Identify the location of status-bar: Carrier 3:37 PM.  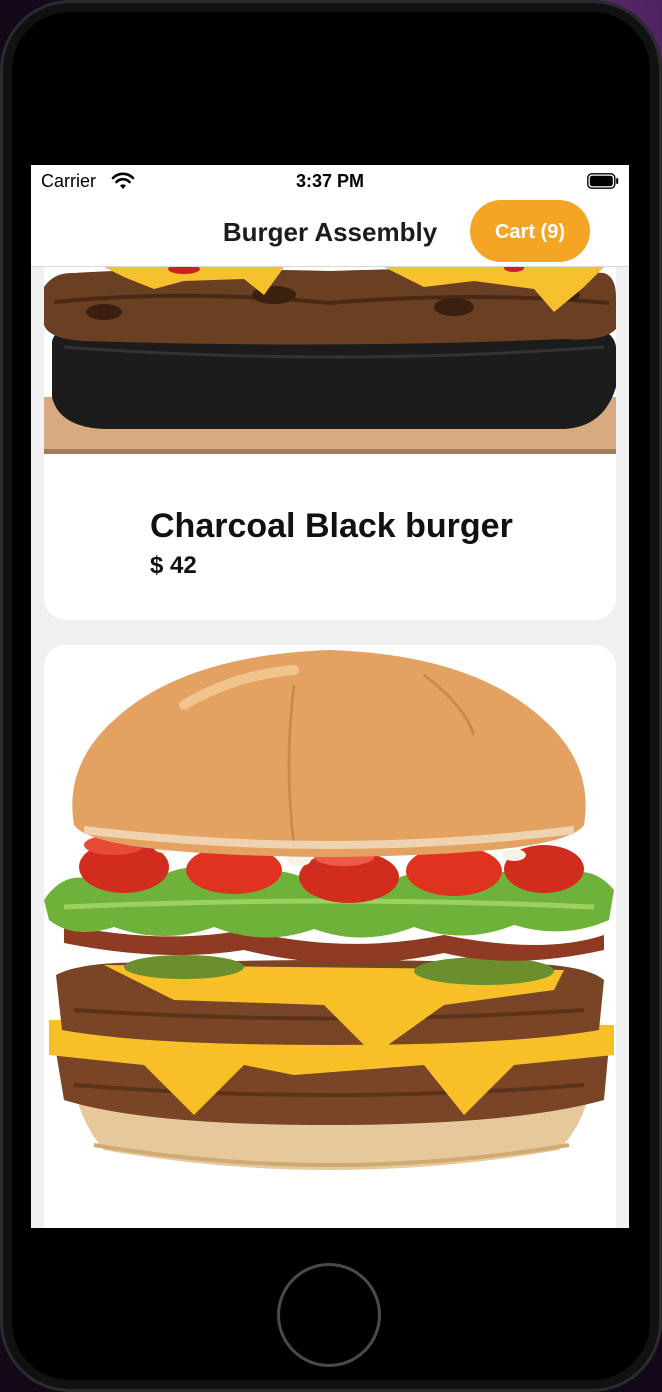
(330, 182).